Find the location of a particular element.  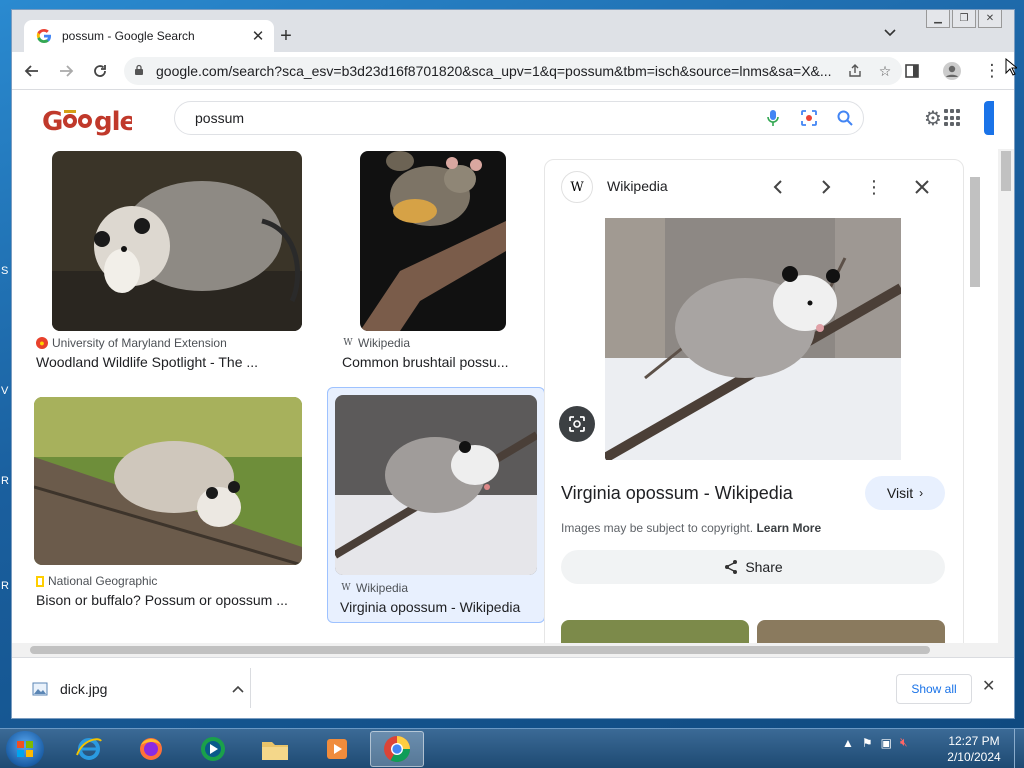

search-input is located at coordinates (475, 118).